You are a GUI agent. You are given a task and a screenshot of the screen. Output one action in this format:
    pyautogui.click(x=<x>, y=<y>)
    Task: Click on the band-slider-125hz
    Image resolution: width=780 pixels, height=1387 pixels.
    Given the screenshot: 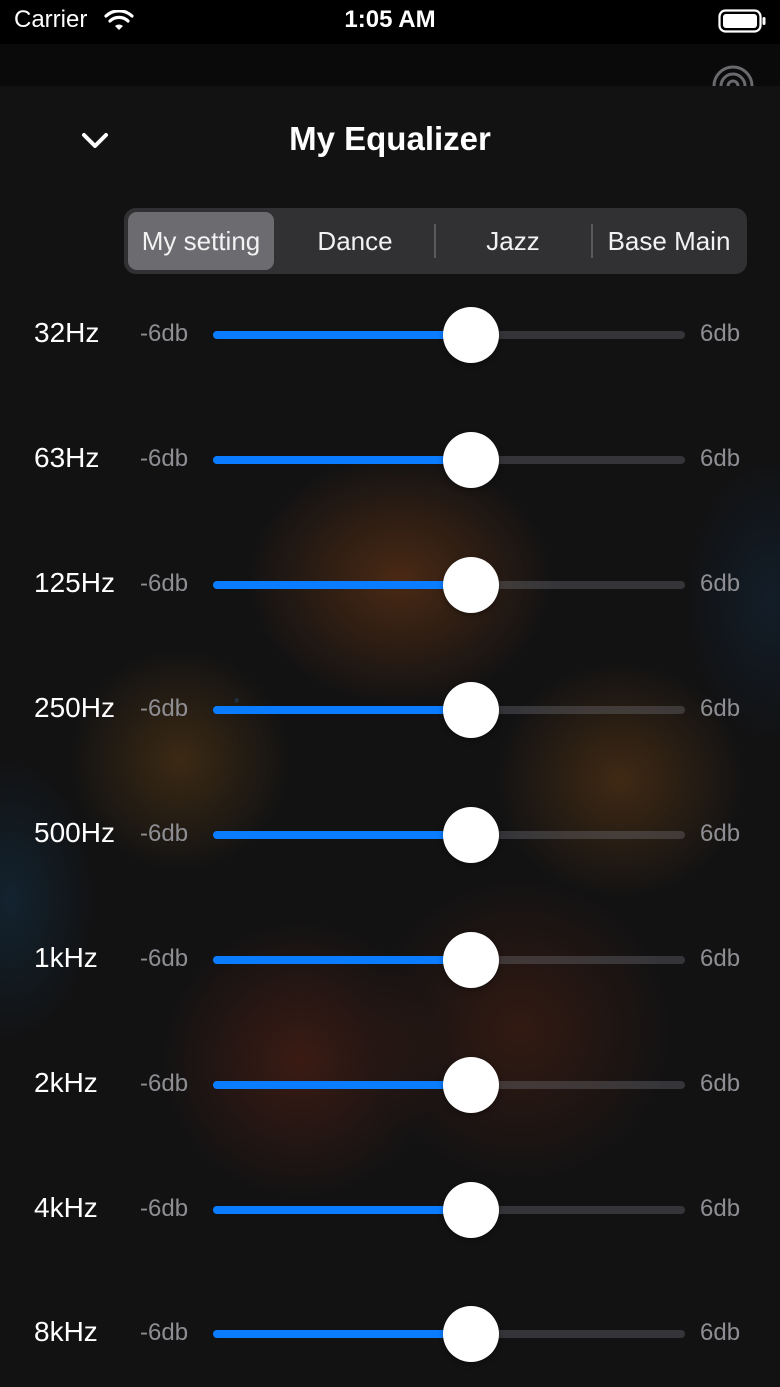 What is the action you would take?
    pyautogui.click(x=449, y=585)
    